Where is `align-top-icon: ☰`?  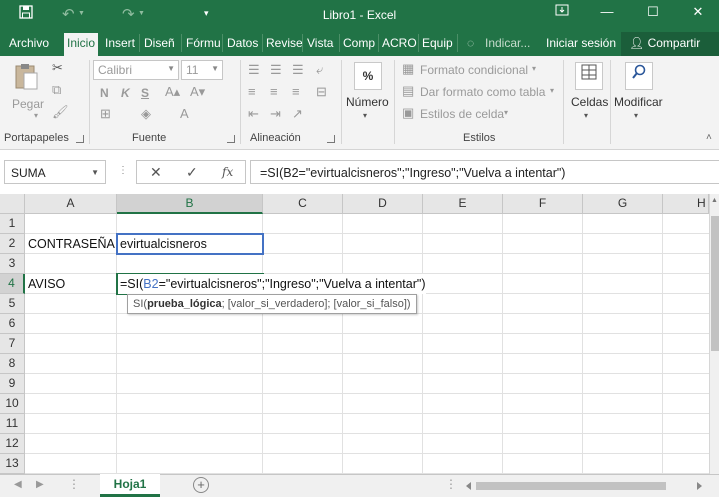
align-top-icon: ☰ is located at coordinates (254, 70).